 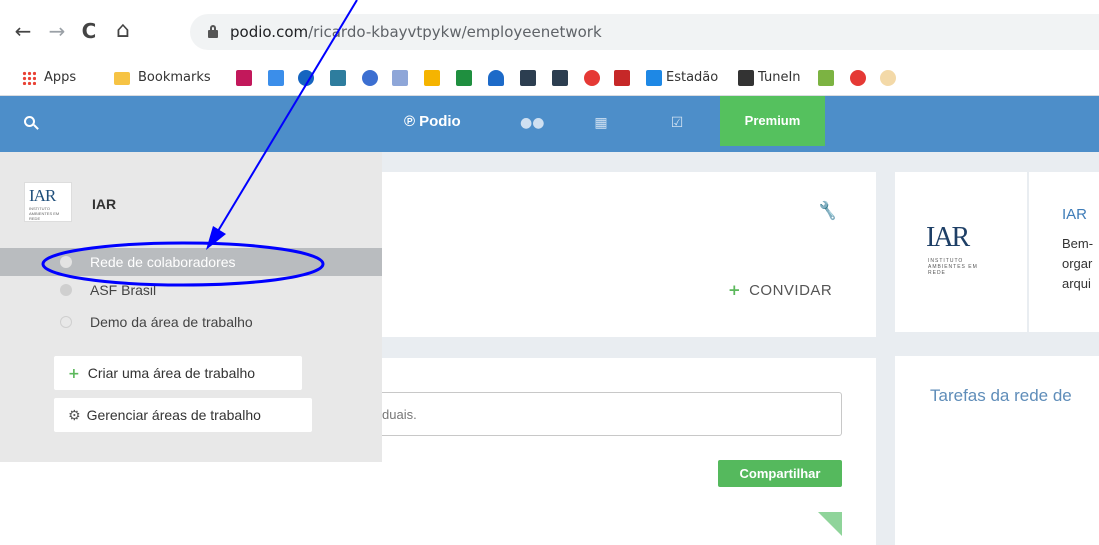 What do you see at coordinates (123, 31) in the screenshot?
I see `home-icon: ⌂` at bounding box center [123, 31].